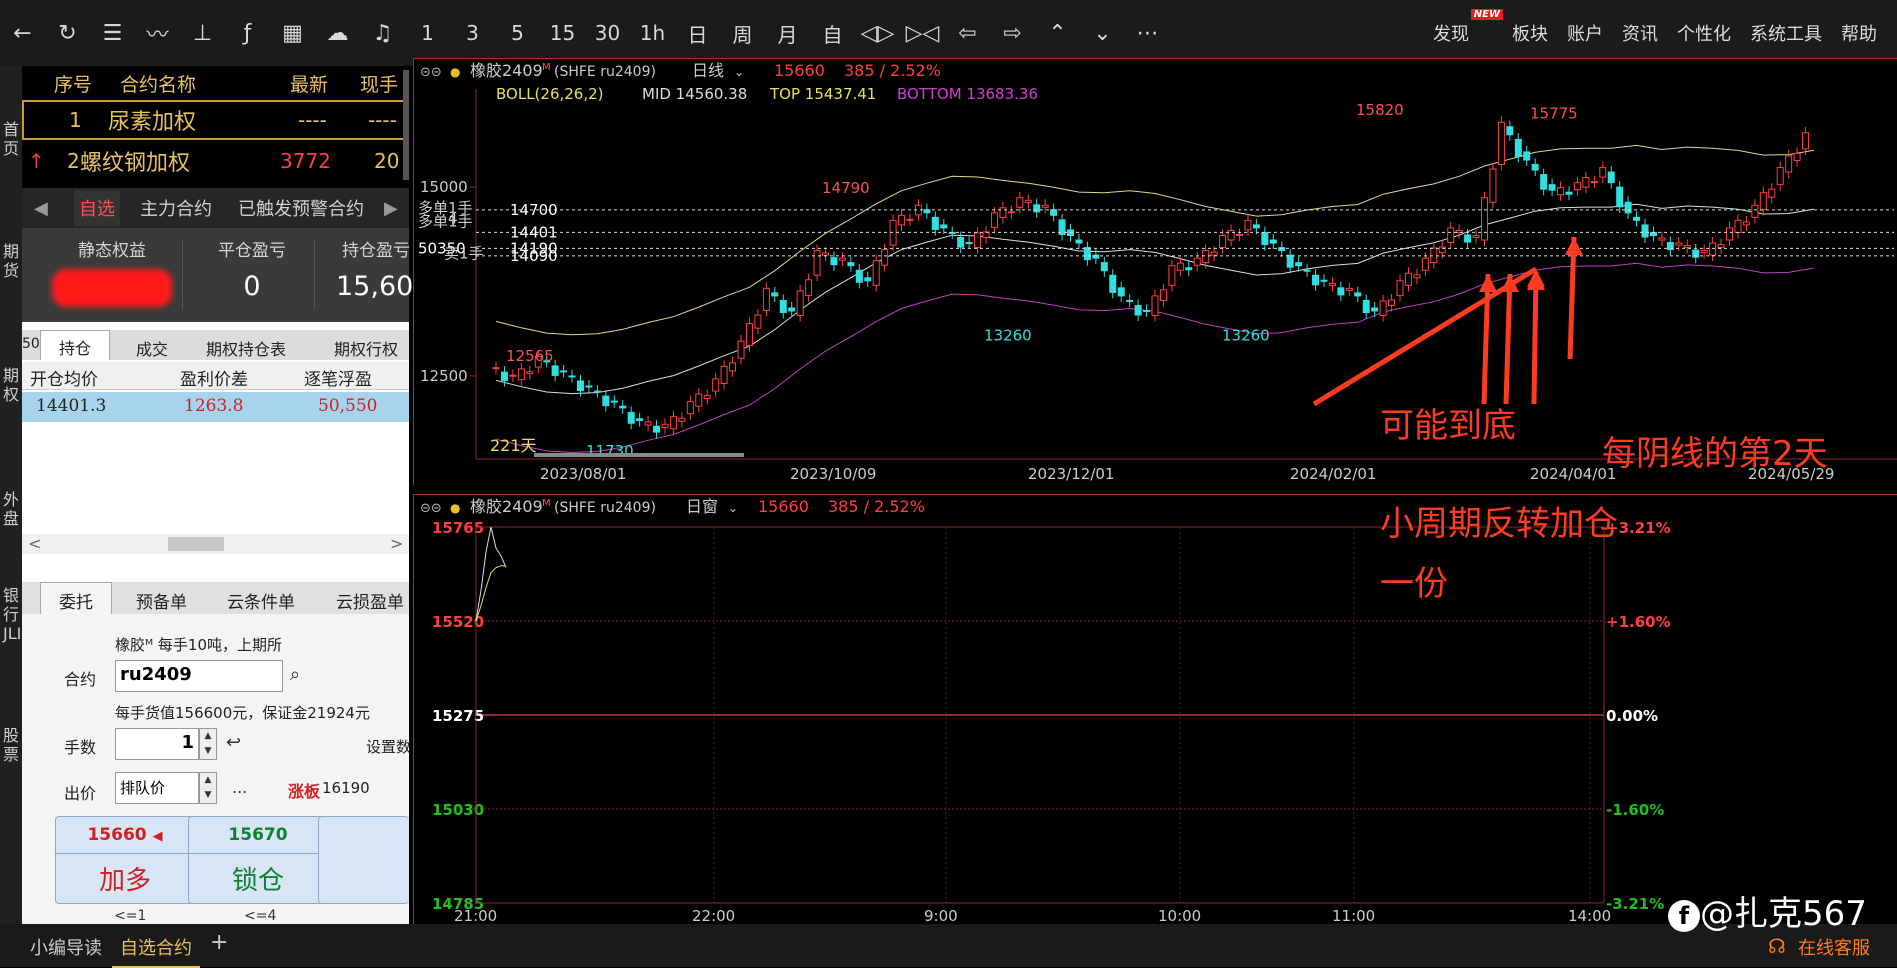  I want to click on more-icon: ⋯, so click(1147, 33).